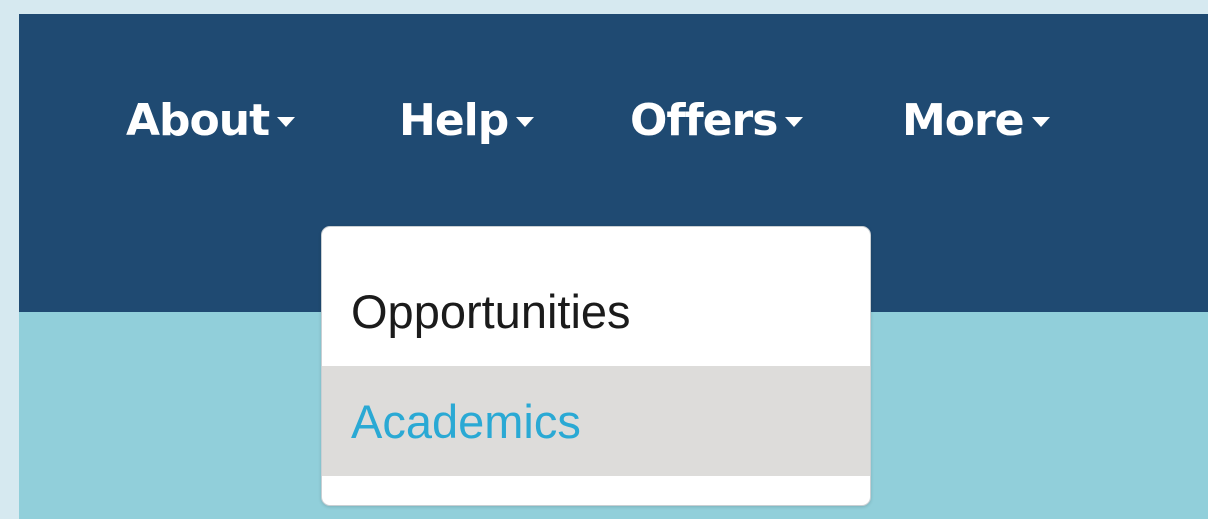  I want to click on nav-item-label: More, so click(963, 120).